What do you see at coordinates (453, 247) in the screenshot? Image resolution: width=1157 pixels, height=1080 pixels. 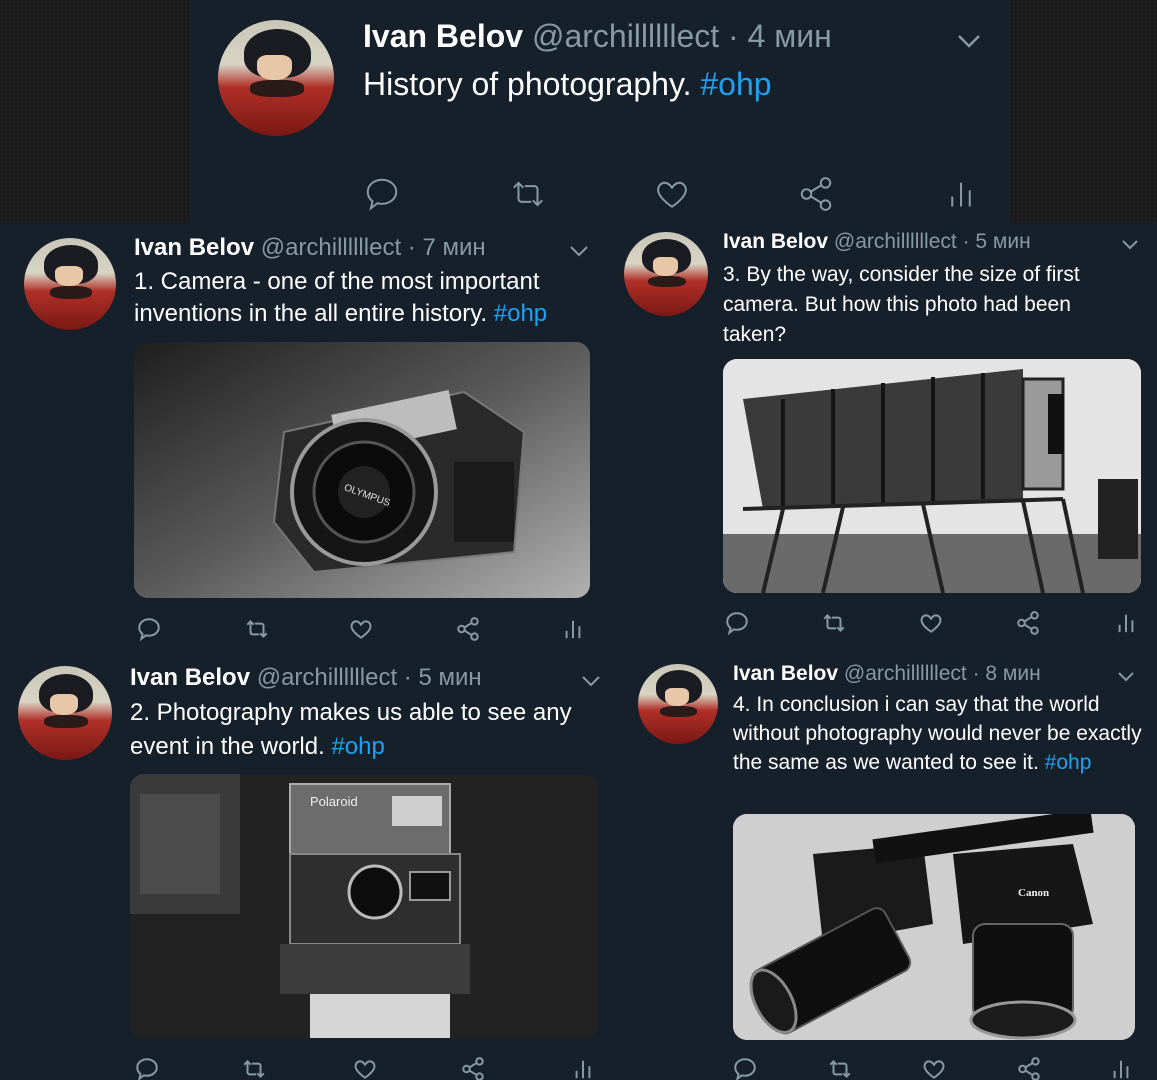 I see `tweet-time: 7 мин` at bounding box center [453, 247].